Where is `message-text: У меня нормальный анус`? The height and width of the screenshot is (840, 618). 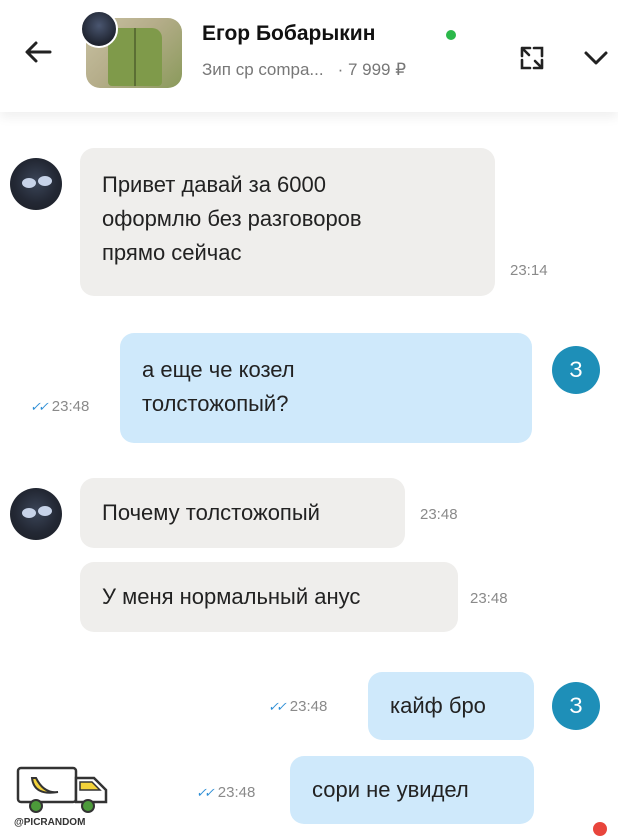 message-text: У меня нормальный анус is located at coordinates (231, 596).